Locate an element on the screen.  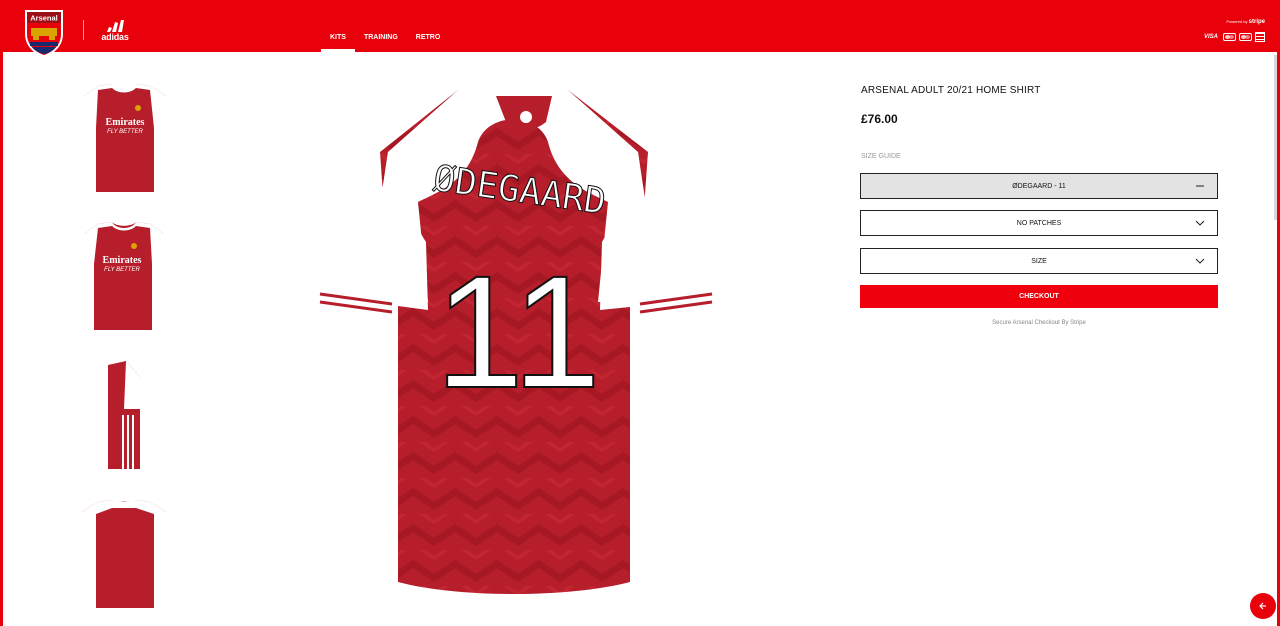
thumbnail-front-angle: Emirates FLY BETTER is located at coordinates (124, 277).